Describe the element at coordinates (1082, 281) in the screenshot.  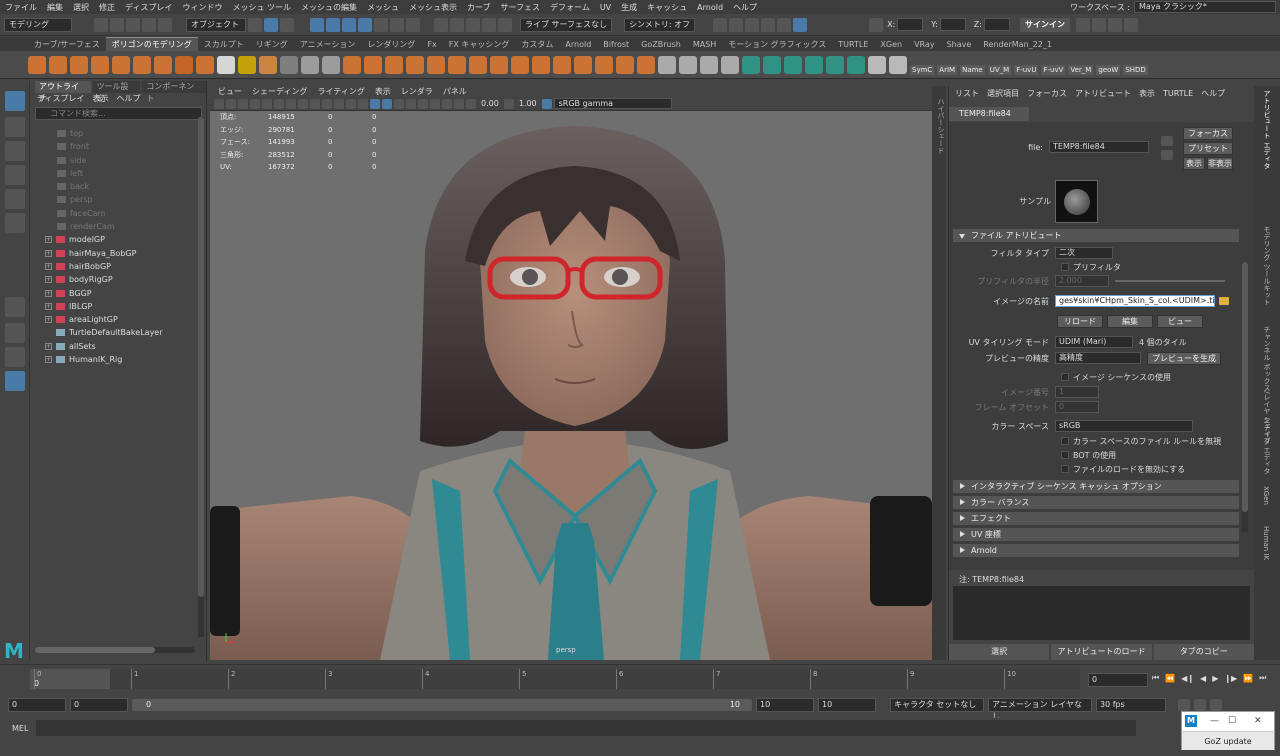
I see `prefilter-radius-field: 2.000` at that location.